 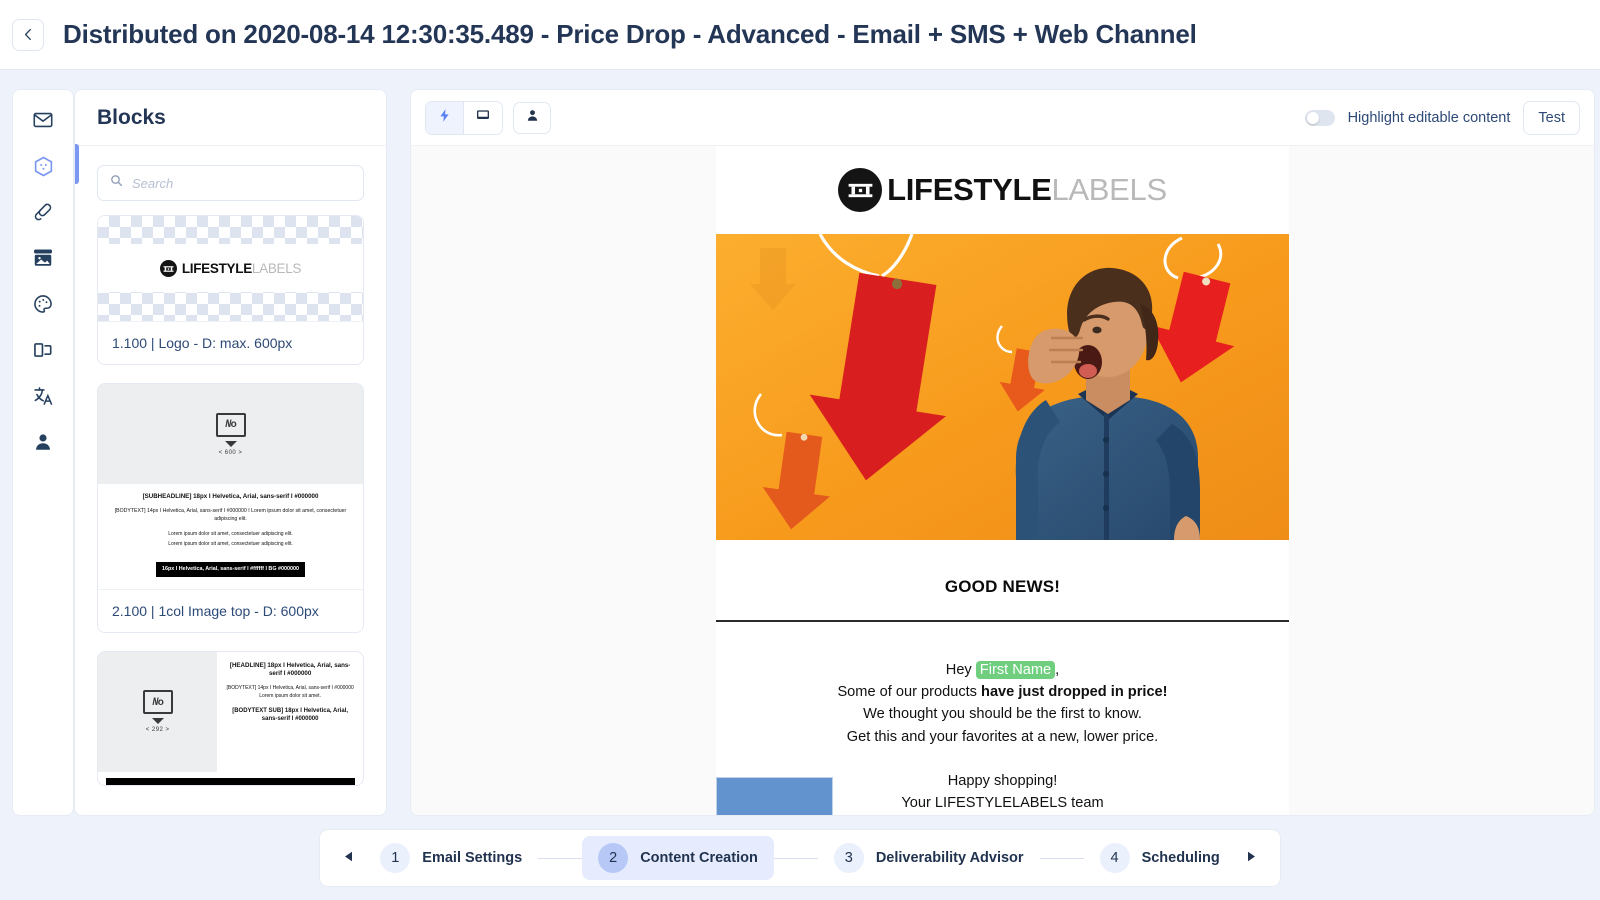 I want to click on image-library-icon, so click(x=43, y=258).